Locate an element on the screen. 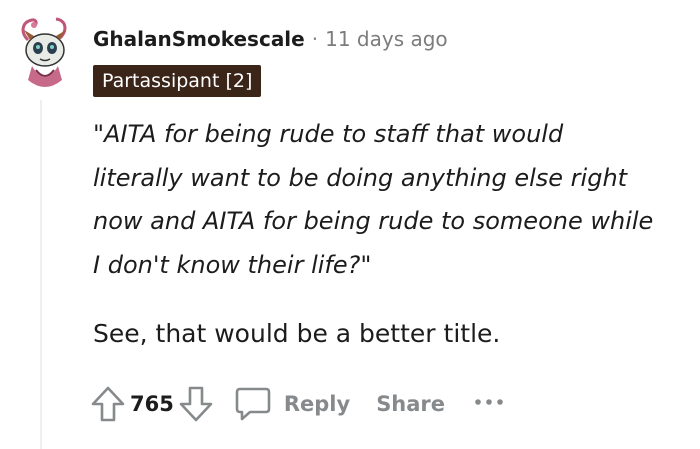 The height and width of the screenshot is (449, 700). vote-score: 765 is located at coordinates (152, 404).